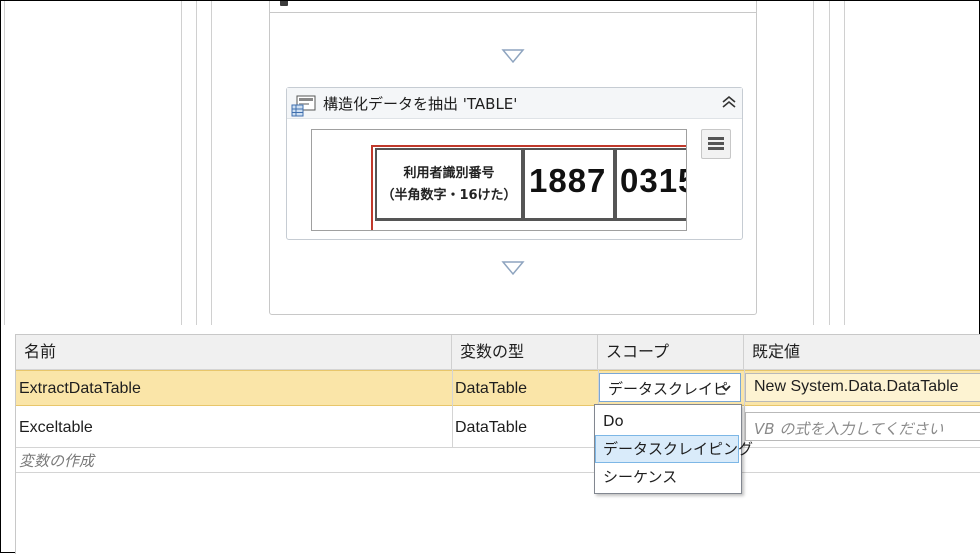 This screenshot has height=554, width=980. I want to click on column-header-name: 名前, so click(234, 352).